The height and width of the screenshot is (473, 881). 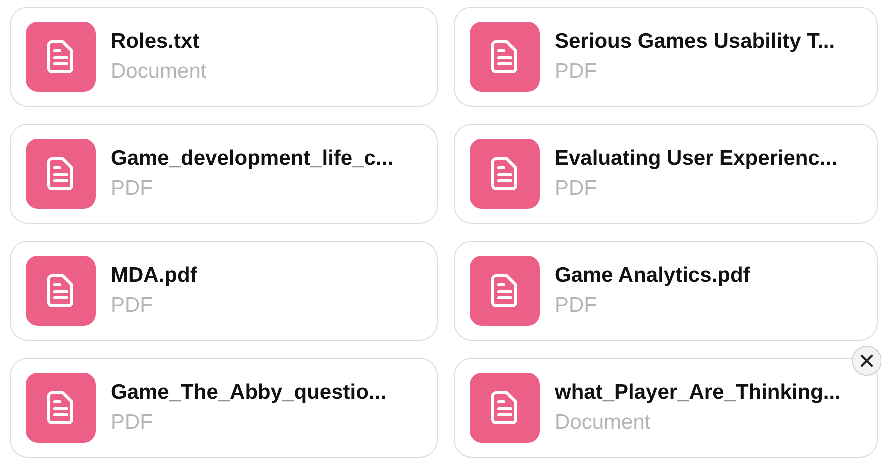 What do you see at coordinates (224, 57) in the screenshot?
I see `file-card: Roles.txt Document` at bounding box center [224, 57].